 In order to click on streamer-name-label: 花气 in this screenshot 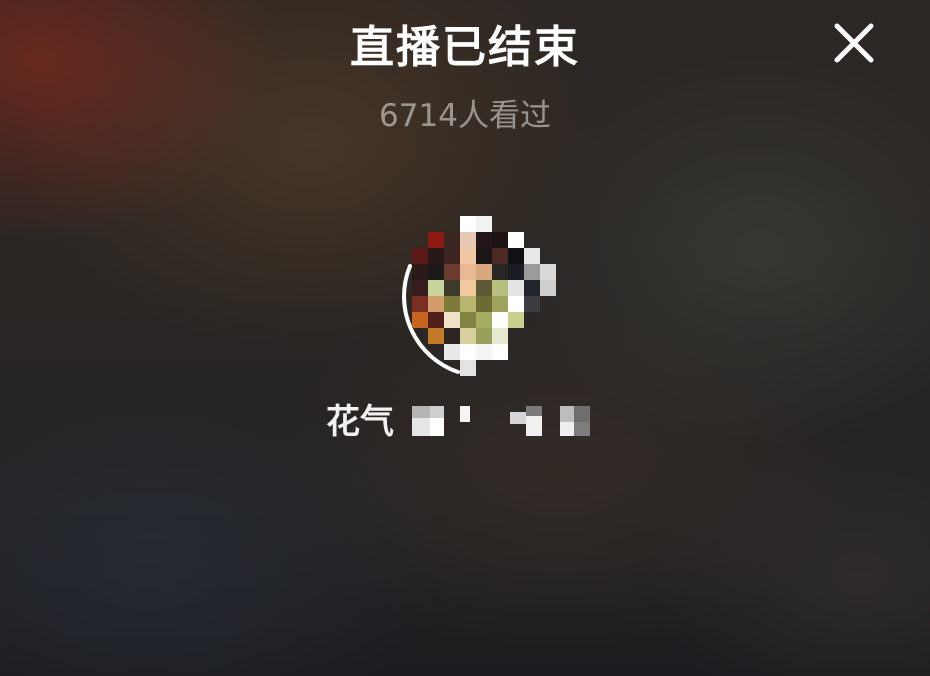, I will do `click(360, 422)`.